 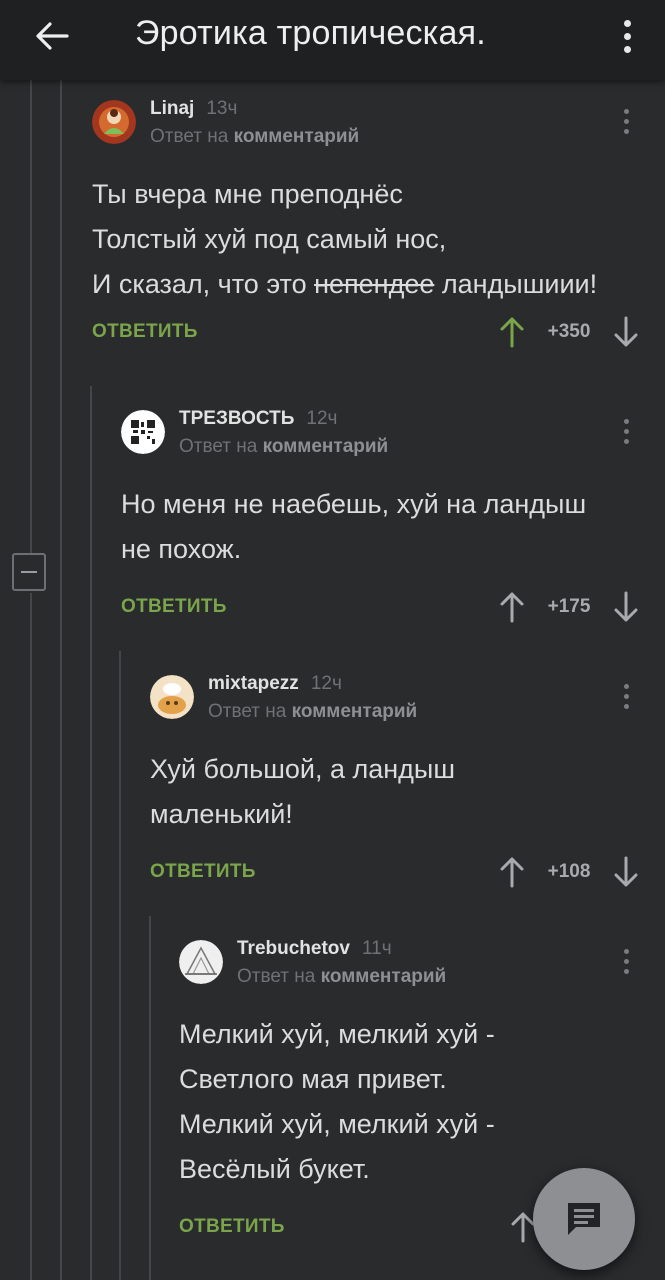 I want to click on comment-author: Trebuchetov 11ч, so click(x=314, y=949).